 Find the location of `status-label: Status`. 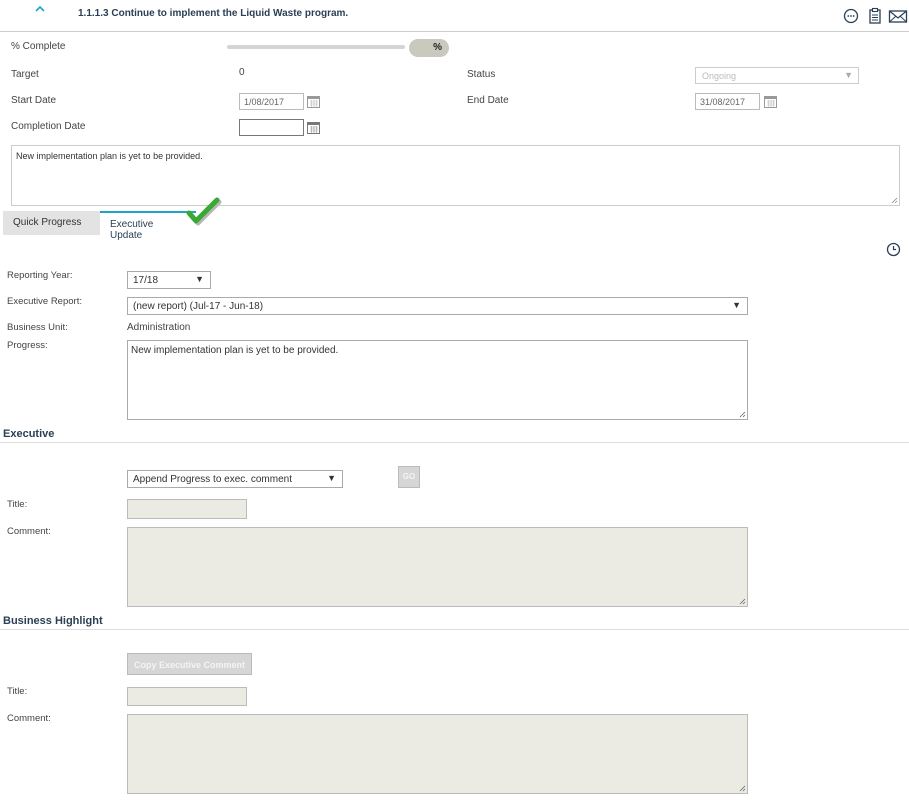

status-label: Status is located at coordinates (481, 74).